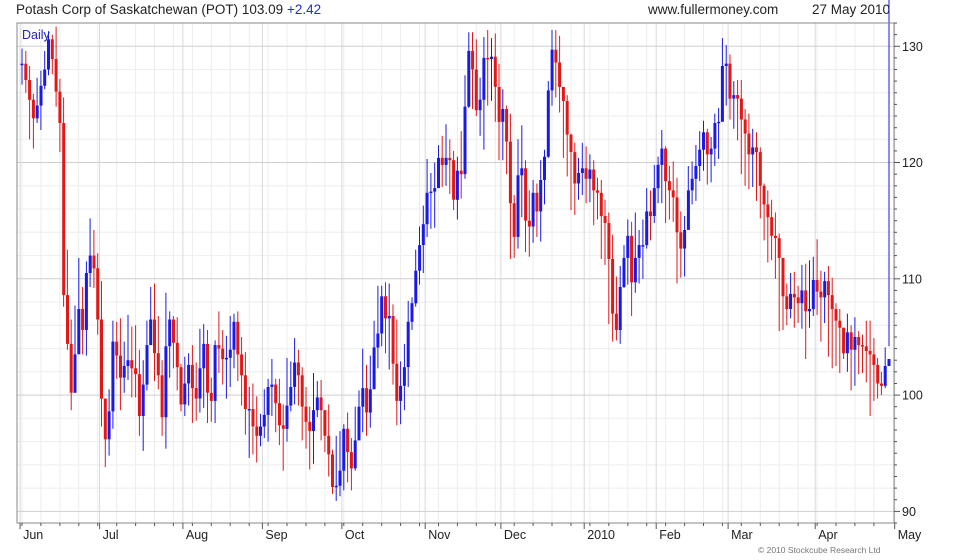 Image resolution: width=980 pixels, height=560 pixels. What do you see at coordinates (601, 535) in the screenshot?
I see `month-label: 2010` at bounding box center [601, 535].